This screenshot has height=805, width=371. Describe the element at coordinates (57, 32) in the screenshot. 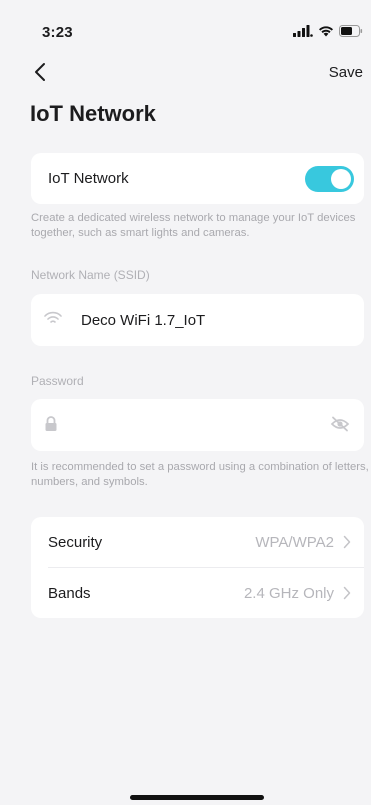

I see `status-time: 3:23` at that location.